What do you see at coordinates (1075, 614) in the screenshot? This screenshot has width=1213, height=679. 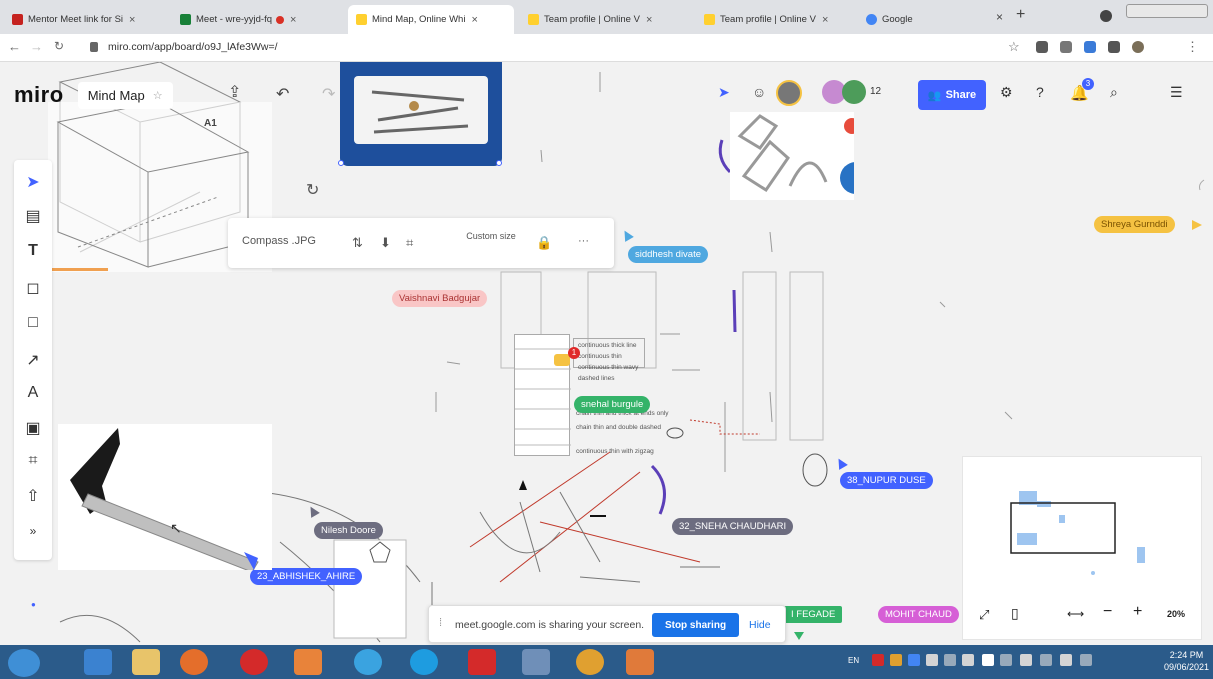 I see `fit-width-icon: ⟷` at bounding box center [1075, 614].